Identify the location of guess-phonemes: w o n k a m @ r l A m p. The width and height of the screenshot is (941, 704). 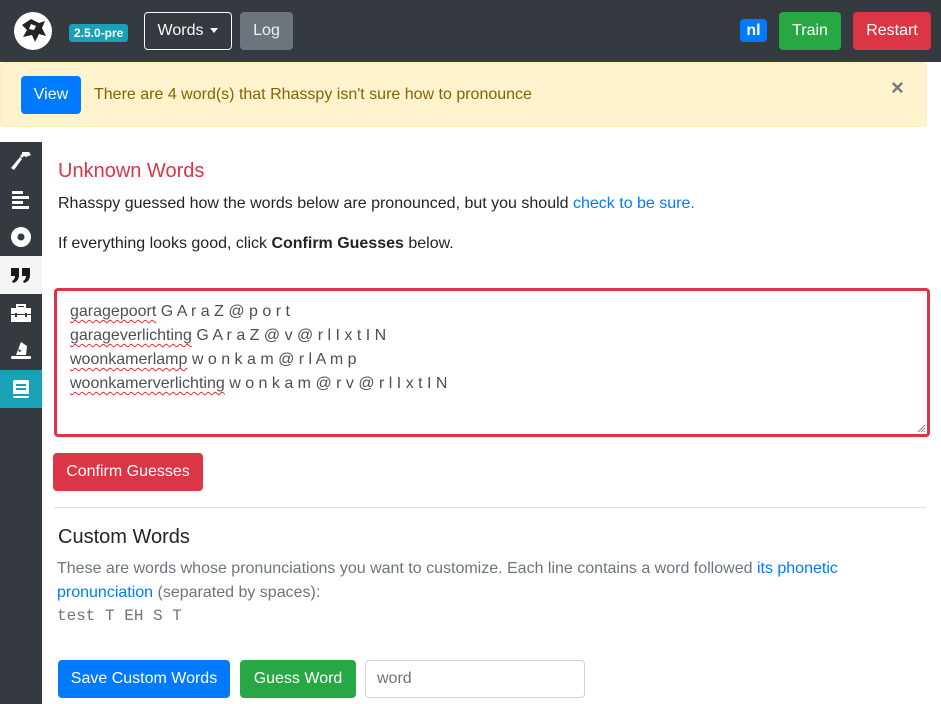
(274, 359).